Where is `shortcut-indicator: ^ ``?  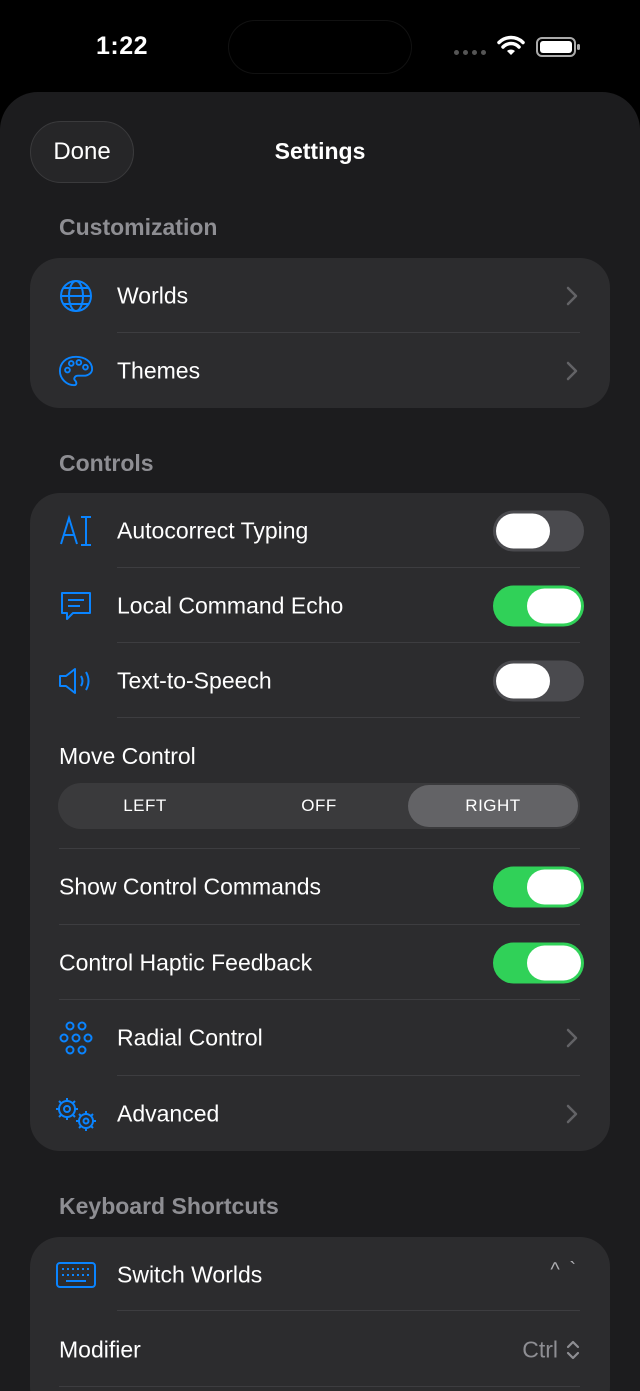
shortcut-indicator: ^ ` is located at coordinates (564, 1270).